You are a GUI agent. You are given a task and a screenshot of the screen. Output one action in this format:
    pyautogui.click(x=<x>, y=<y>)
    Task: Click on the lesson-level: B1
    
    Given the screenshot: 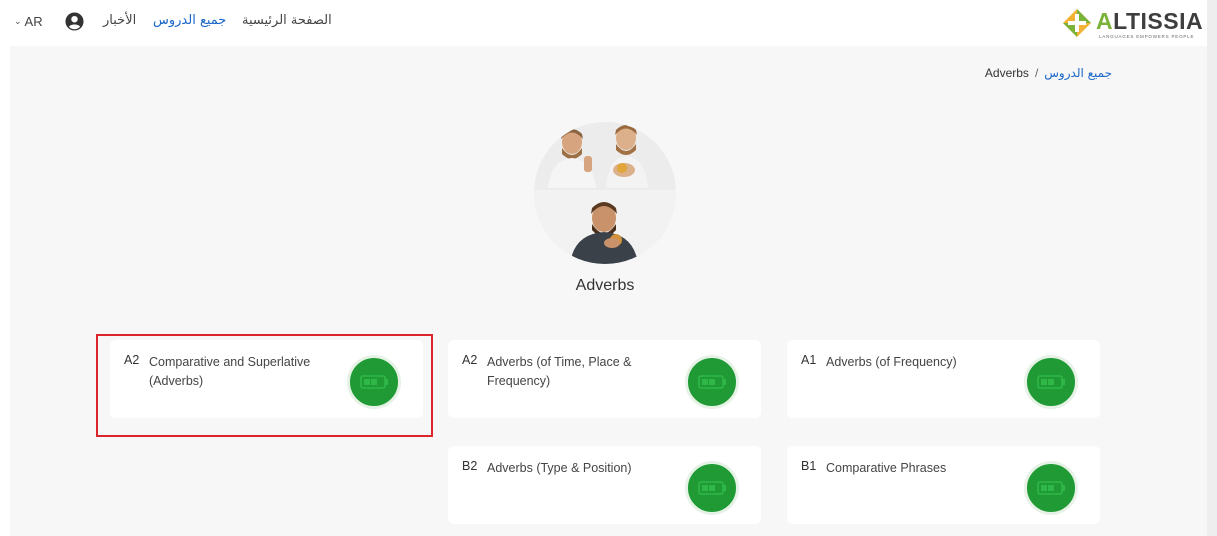 What is the action you would take?
    pyautogui.click(x=809, y=466)
    